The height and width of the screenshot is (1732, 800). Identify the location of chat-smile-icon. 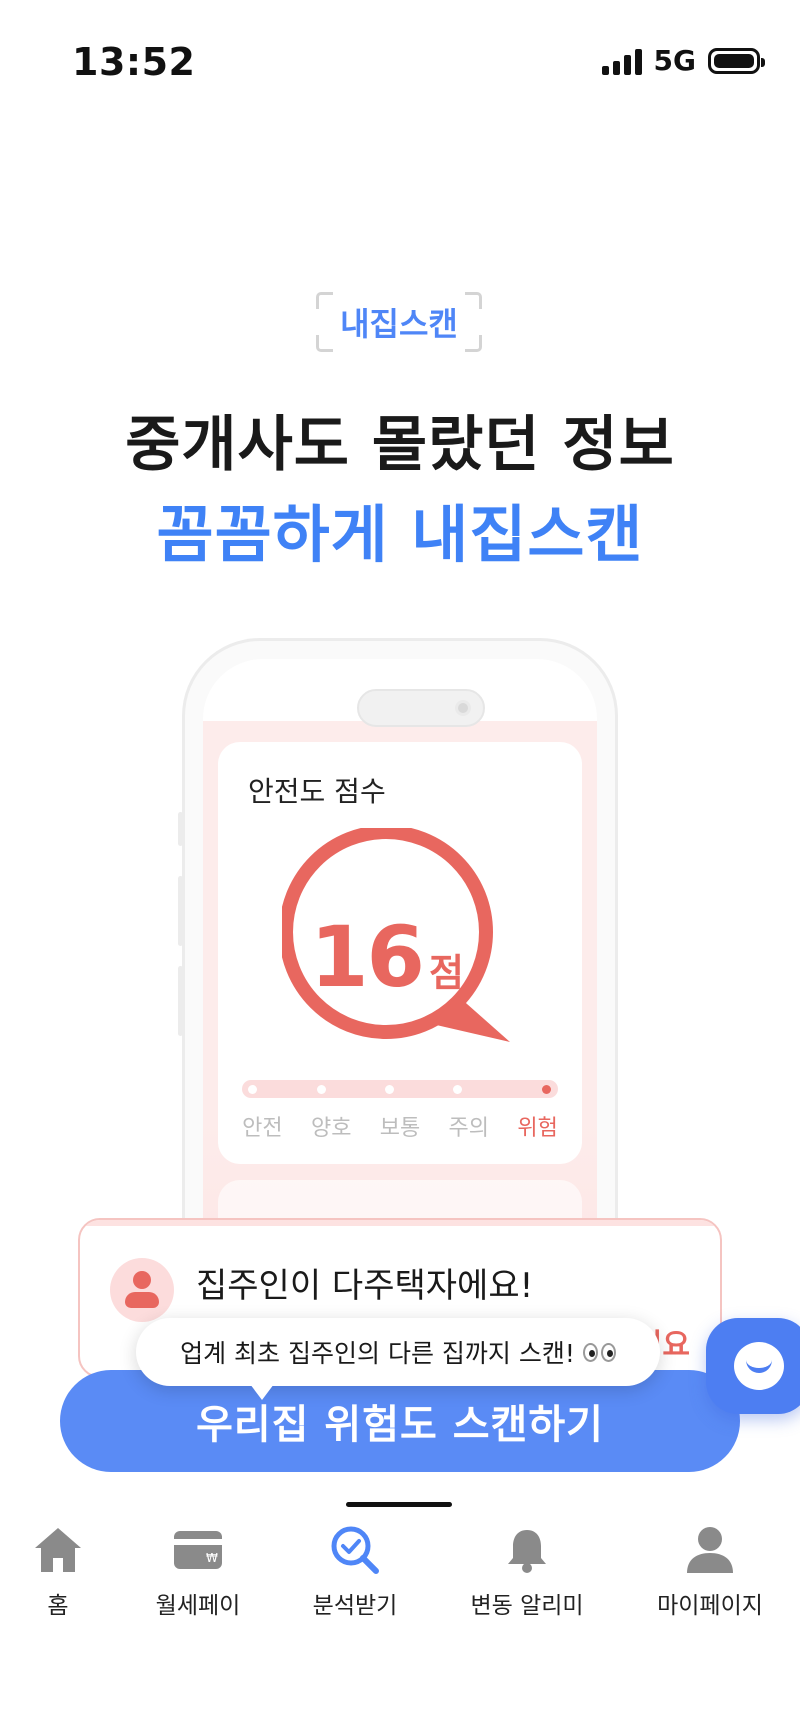
(759, 1366).